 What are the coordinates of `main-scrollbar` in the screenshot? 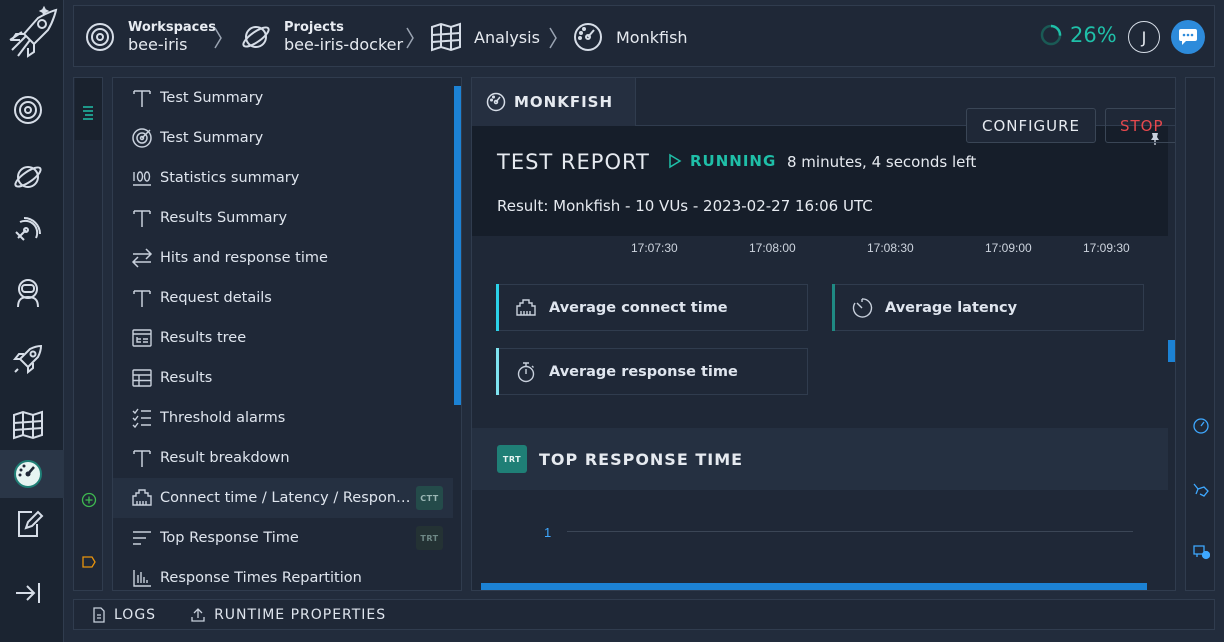 It's located at (1171, 351).